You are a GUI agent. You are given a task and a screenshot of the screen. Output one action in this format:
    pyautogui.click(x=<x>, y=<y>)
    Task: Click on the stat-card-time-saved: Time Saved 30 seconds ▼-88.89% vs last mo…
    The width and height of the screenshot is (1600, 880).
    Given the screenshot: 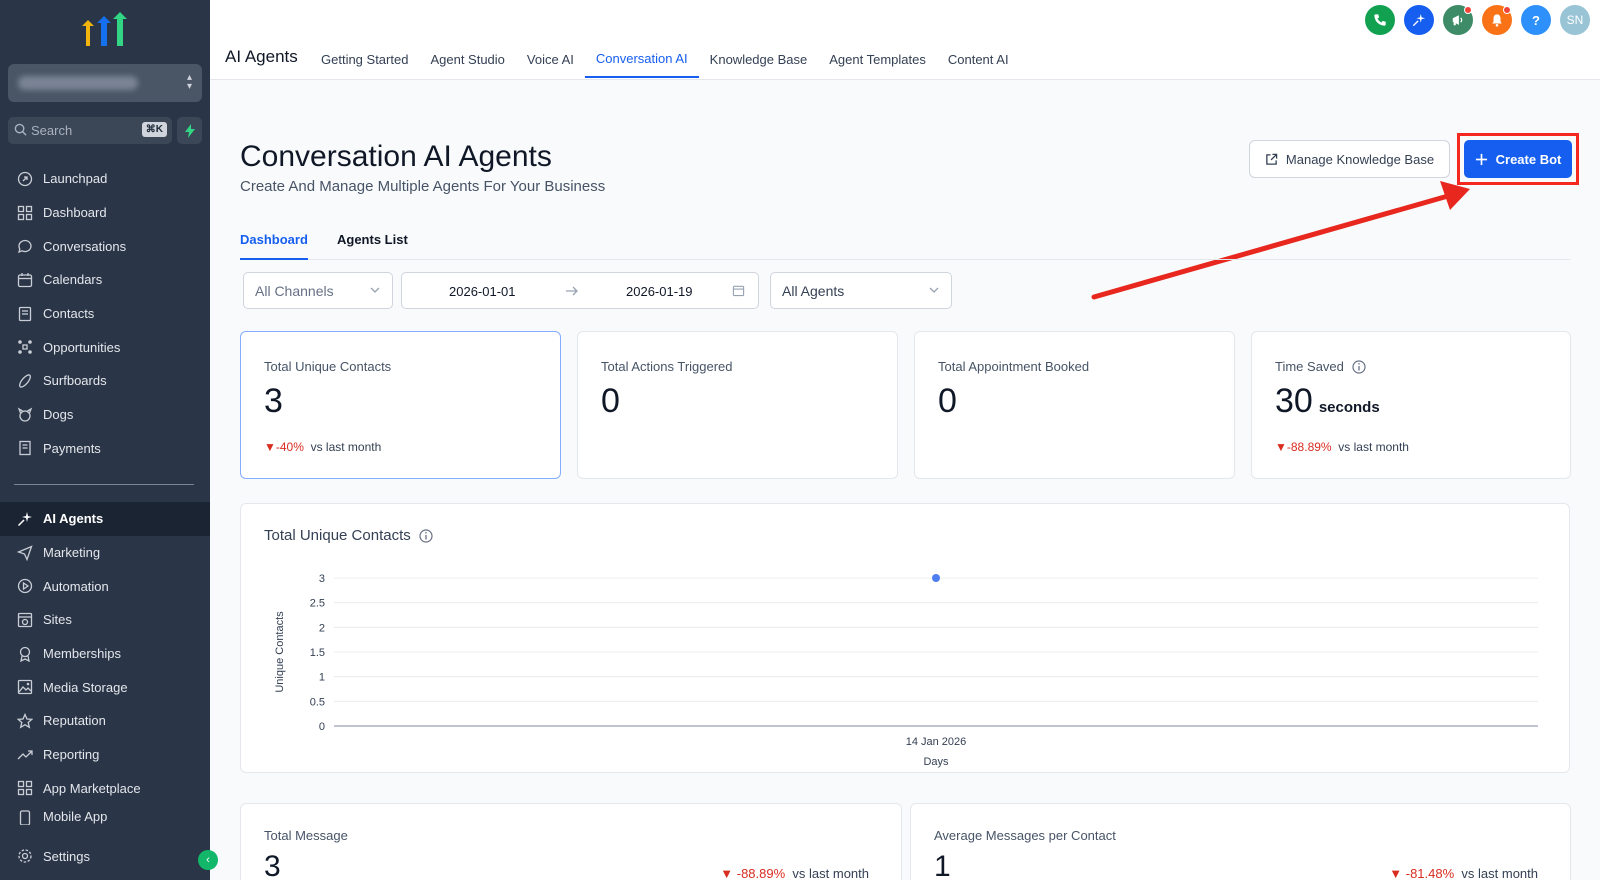 What is the action you would take?
    pyautogui.click(x=1411, y=405)
    